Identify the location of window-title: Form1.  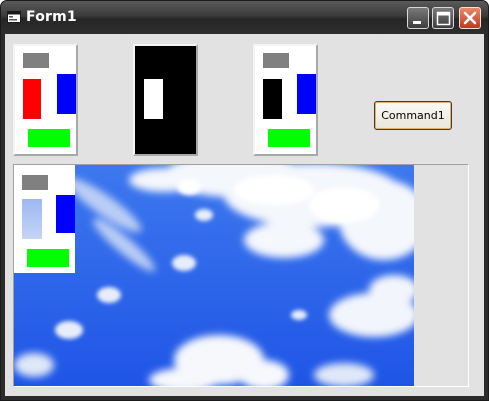
(51, 17).